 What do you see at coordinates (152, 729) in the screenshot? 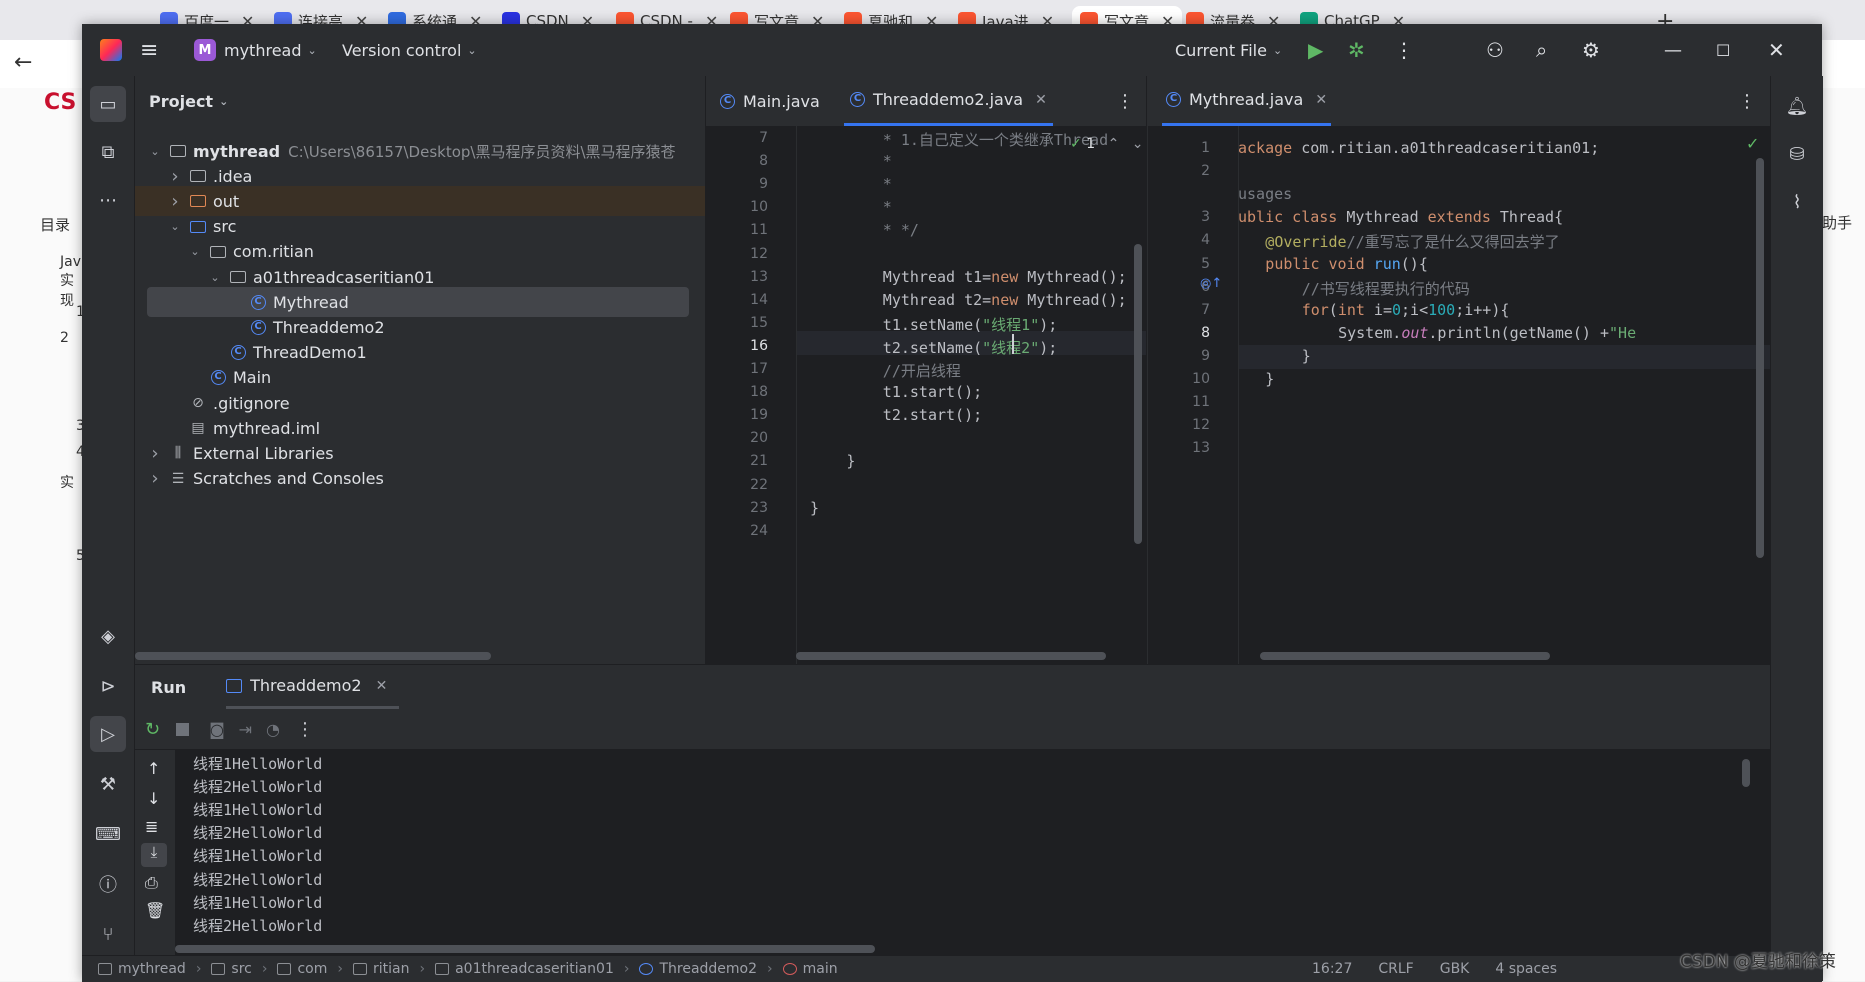
I see `rerun-icon: ↻` at bounding box center [152, 729].